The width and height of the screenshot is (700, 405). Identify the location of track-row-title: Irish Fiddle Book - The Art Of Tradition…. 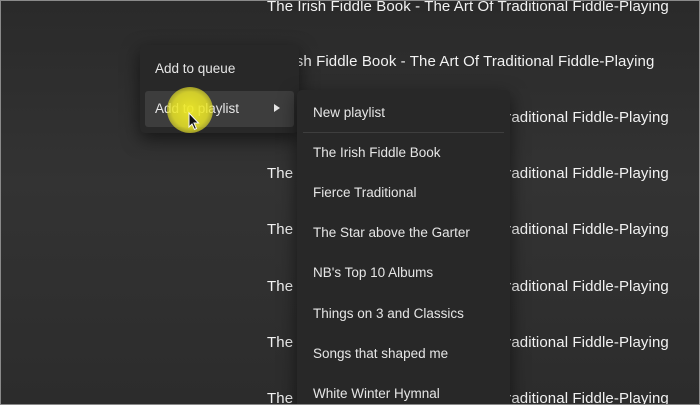
(468, 61).